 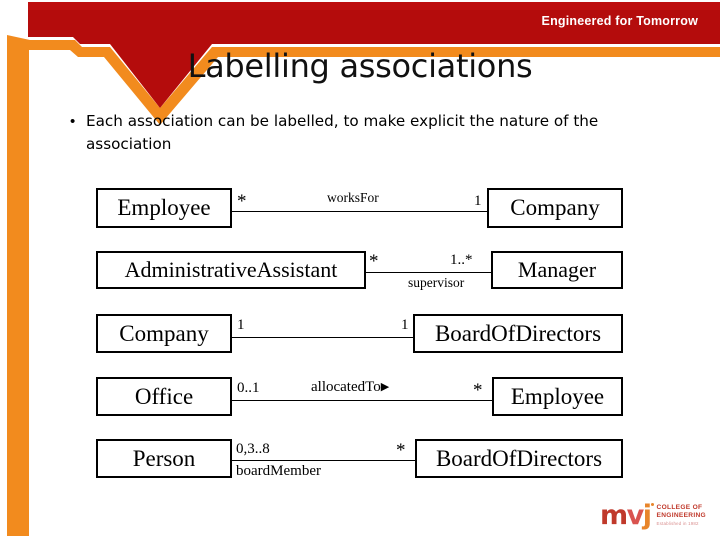 What do you see at coordinates (614, 515) in the screenshot?
I see `logo-letter-m: m` at bounding box center [614, 515].